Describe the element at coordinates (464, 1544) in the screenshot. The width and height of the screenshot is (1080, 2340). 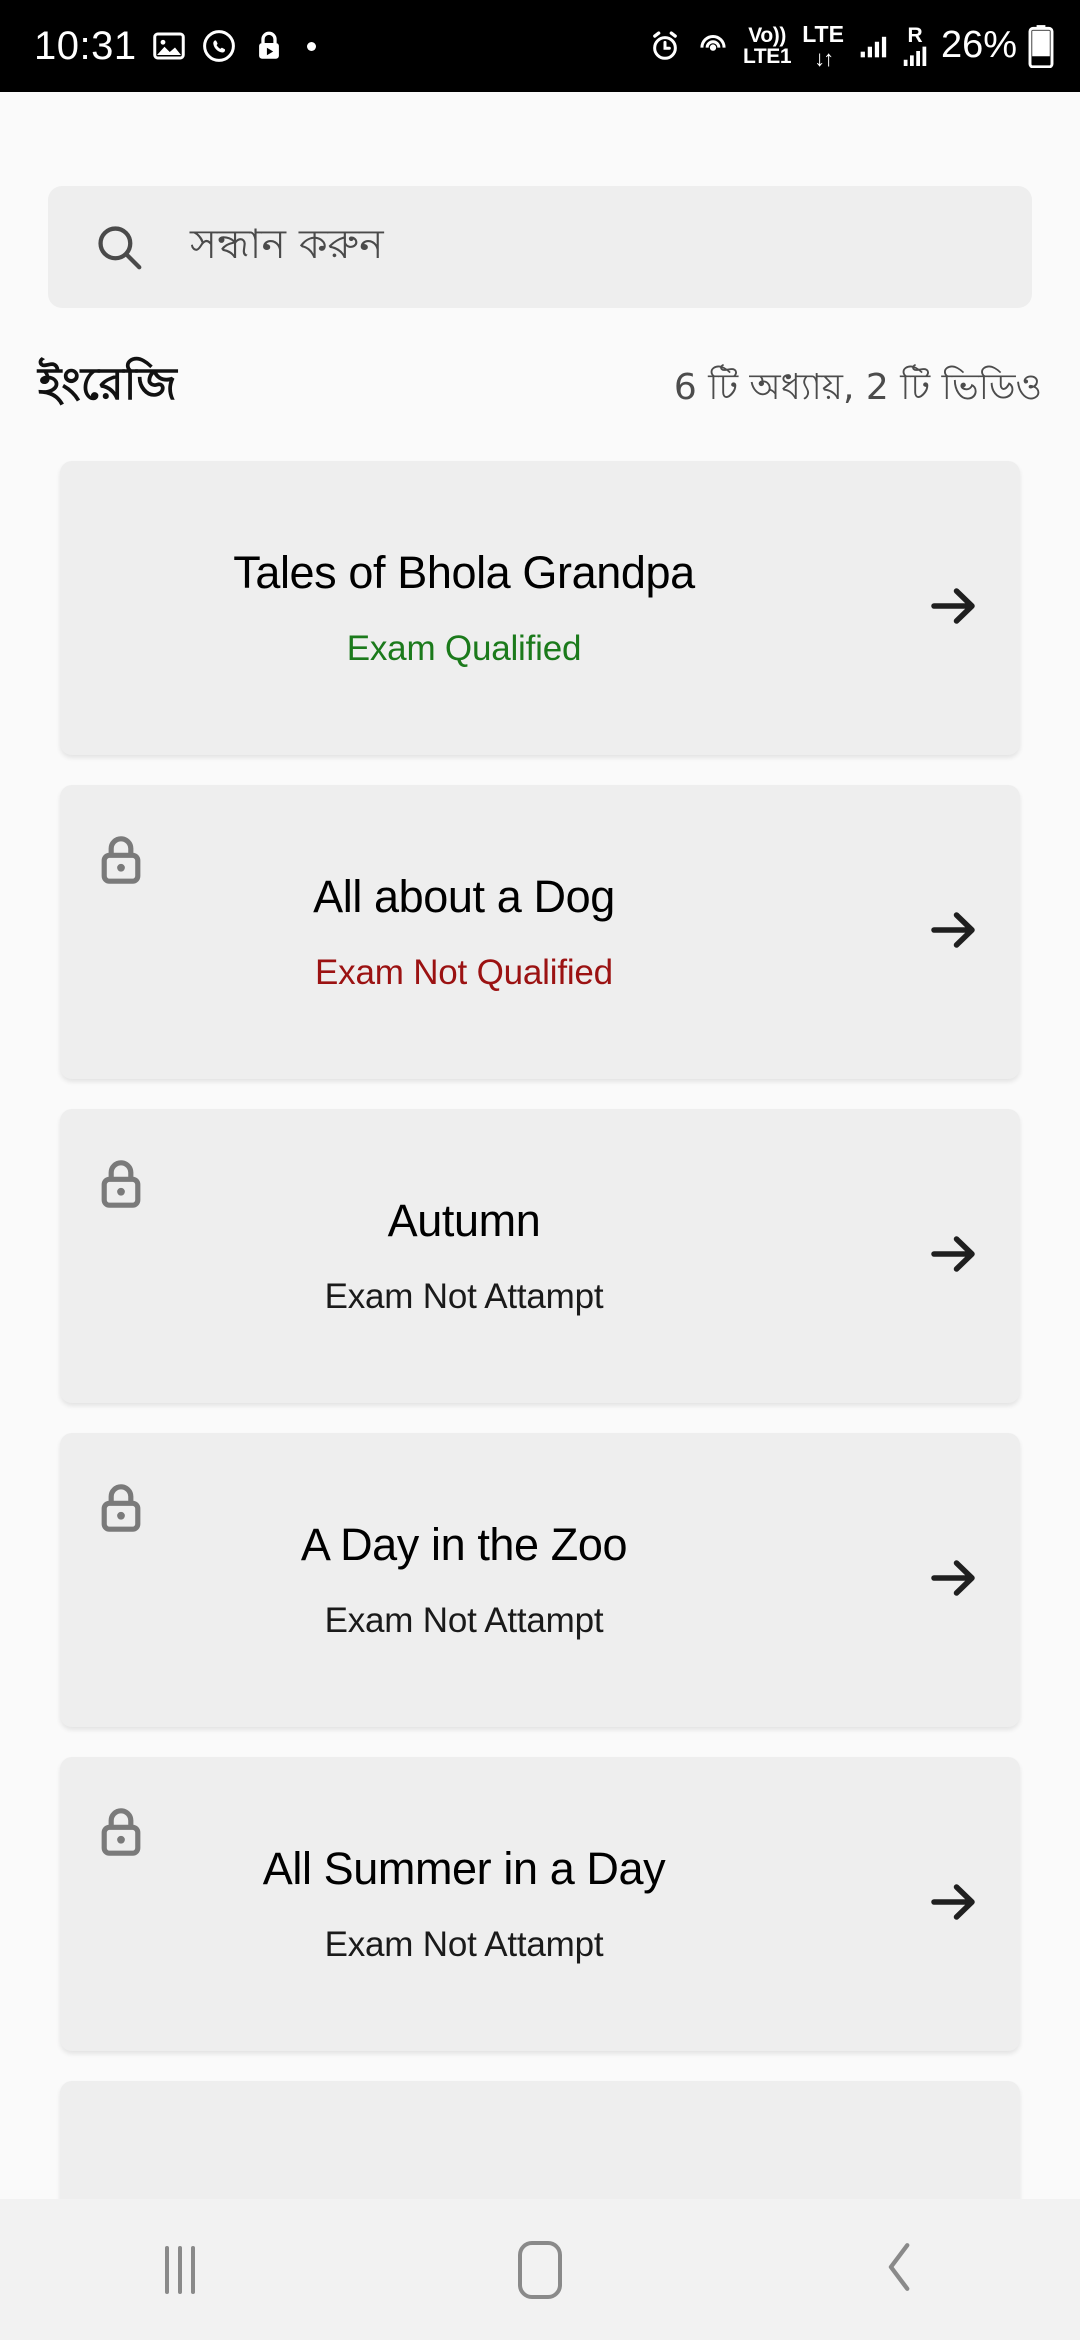
I see `chapter-title: A Day in the Zoo` at that location.